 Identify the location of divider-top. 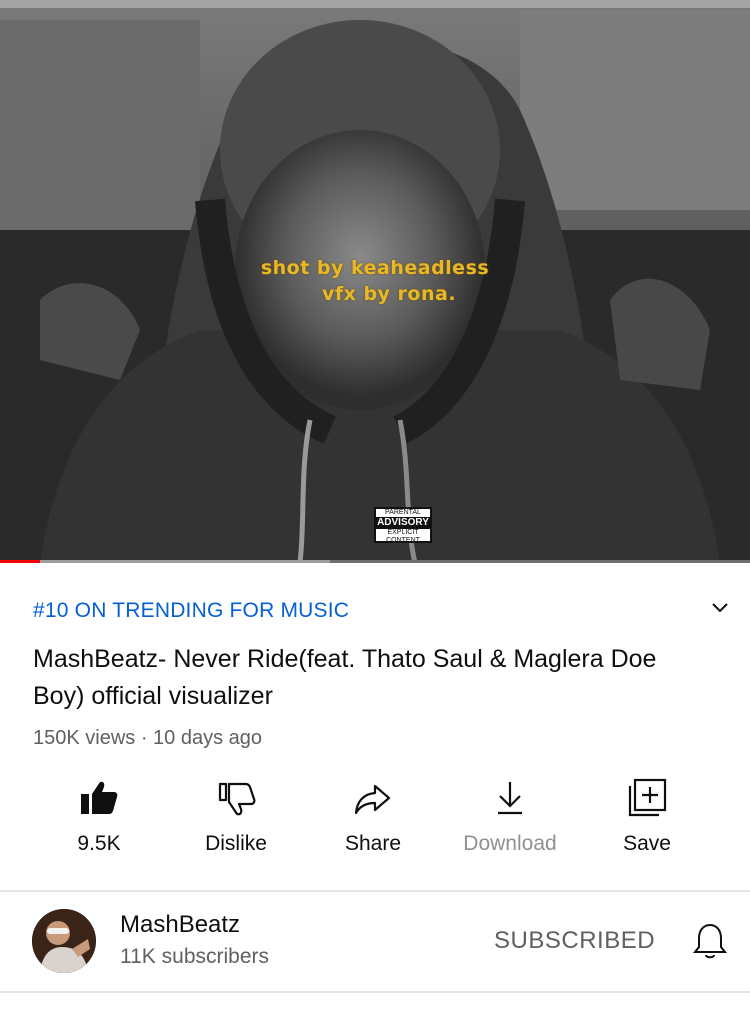
(375, 891).